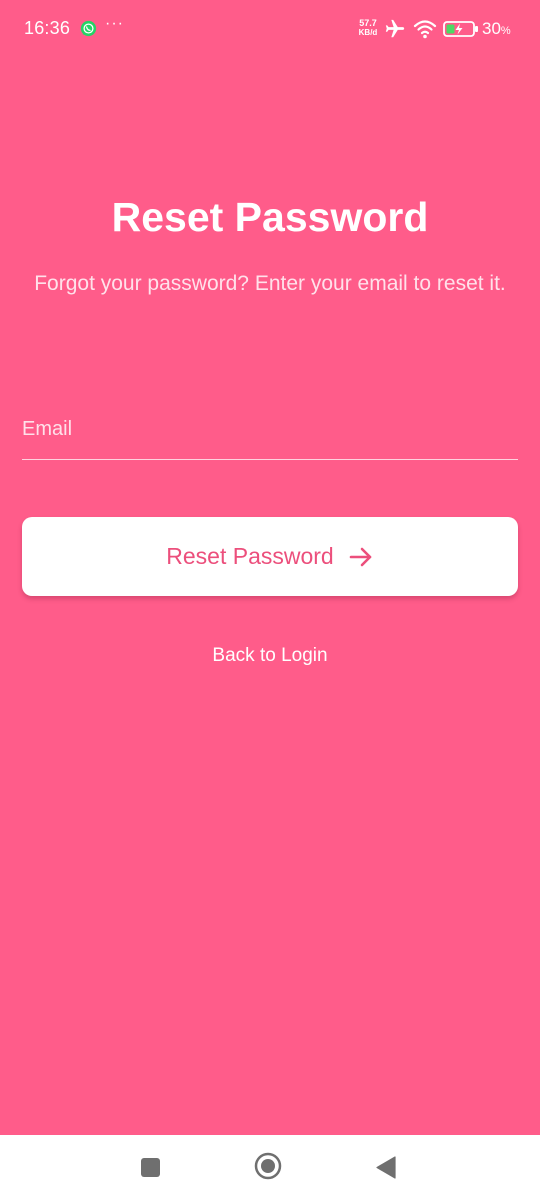  Describe the element at coordinates (270, 656) in the screenshot. I see `back-to-login-link: Back to Login` at that location.